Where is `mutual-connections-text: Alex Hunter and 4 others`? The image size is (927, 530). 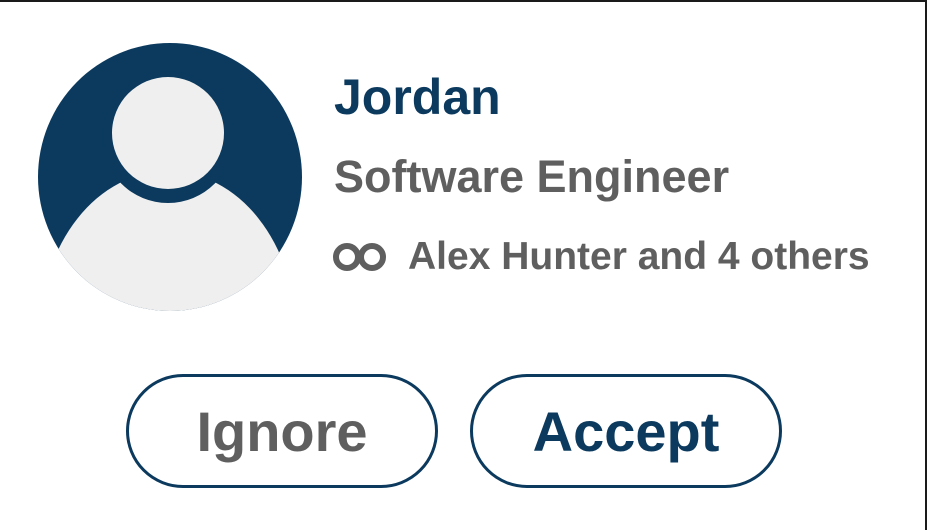 mutual-connections-text: Alex Hunter and 4 others is located at coordinates (639, 256).